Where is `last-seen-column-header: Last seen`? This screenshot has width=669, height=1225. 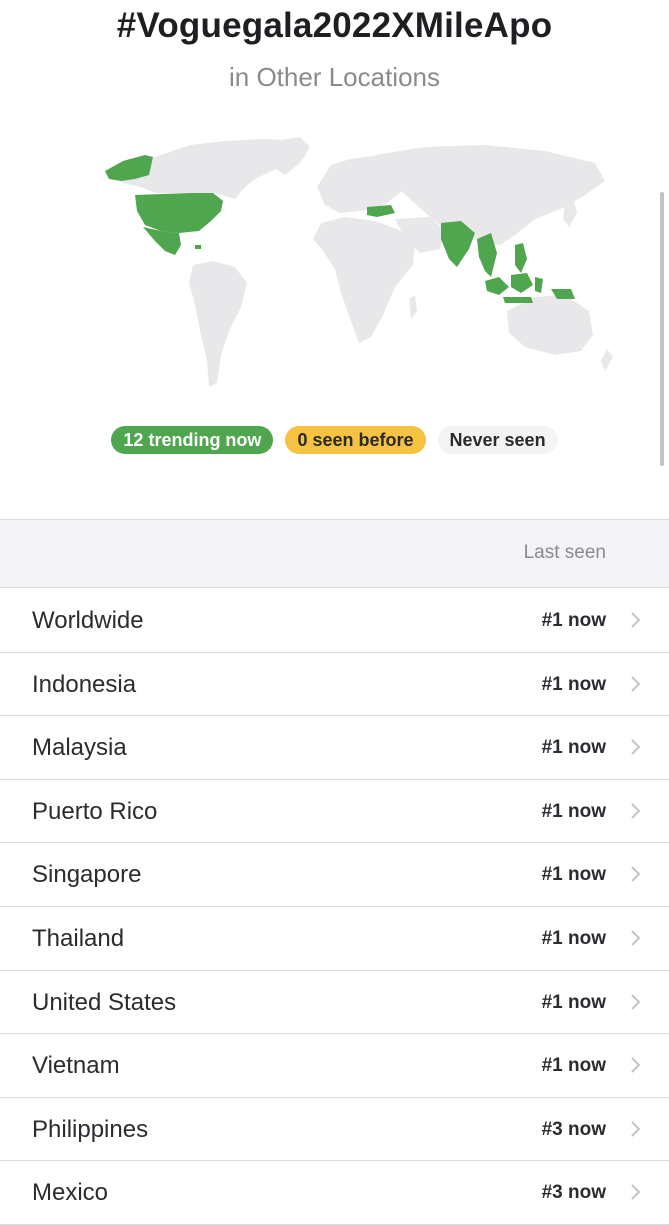 last-seen-column-header: Last seen is located at coordinates (564, 552).